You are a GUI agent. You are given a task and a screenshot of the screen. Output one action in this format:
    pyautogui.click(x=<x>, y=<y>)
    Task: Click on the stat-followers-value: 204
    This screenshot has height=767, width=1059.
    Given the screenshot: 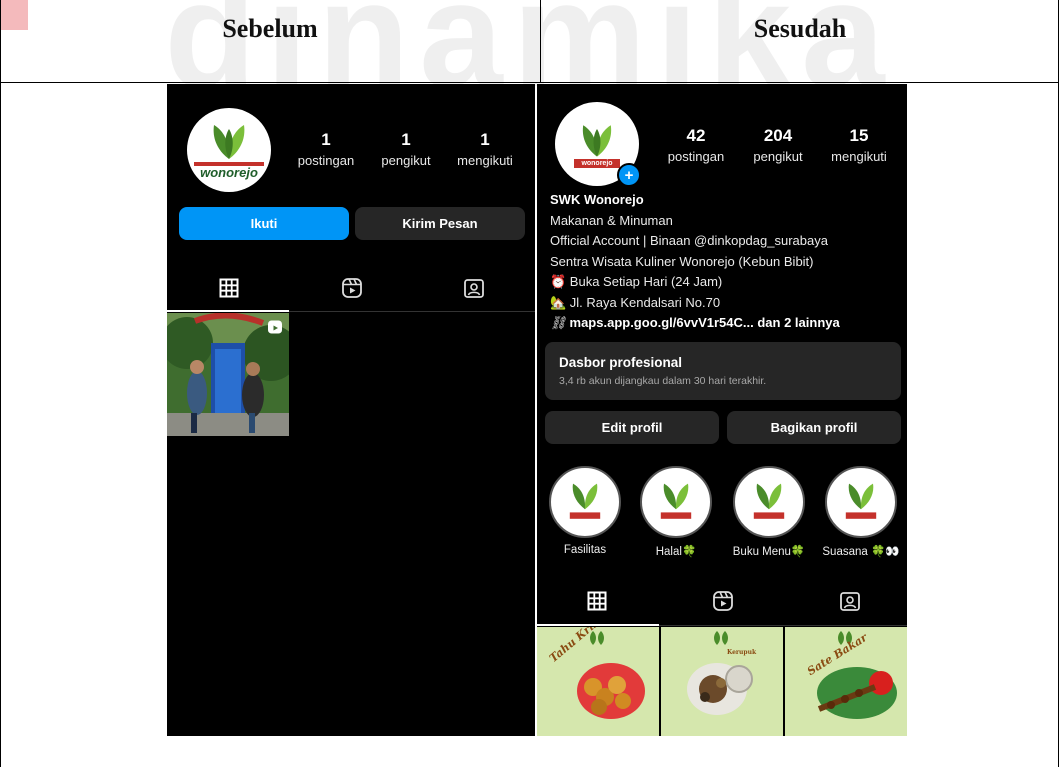 What is the action you would take?
    pyautogui.click(x=778, y=135)
    